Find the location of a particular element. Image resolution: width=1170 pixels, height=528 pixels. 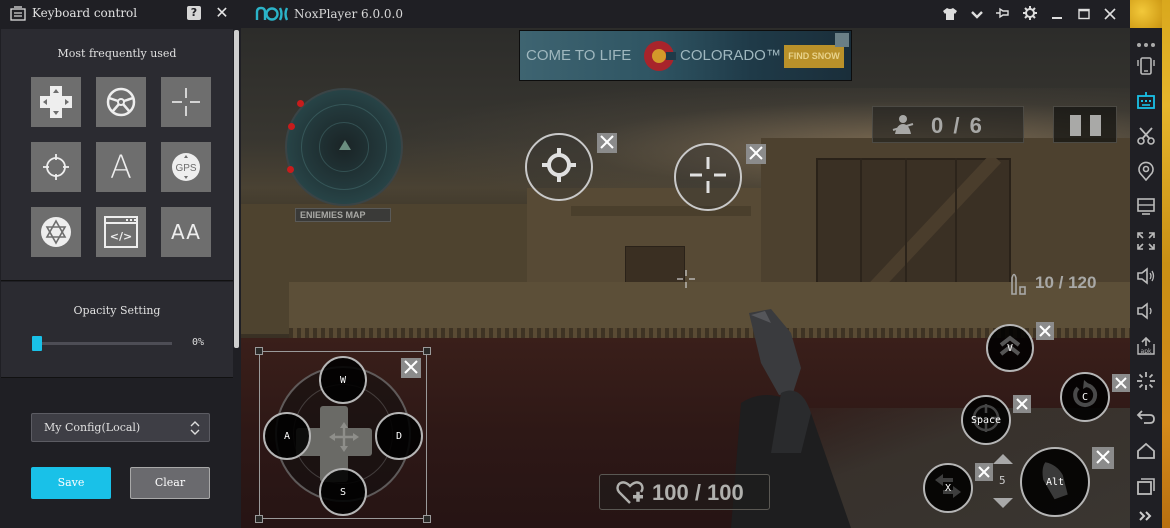

pause-icon is located at coordinates (1075, 125).